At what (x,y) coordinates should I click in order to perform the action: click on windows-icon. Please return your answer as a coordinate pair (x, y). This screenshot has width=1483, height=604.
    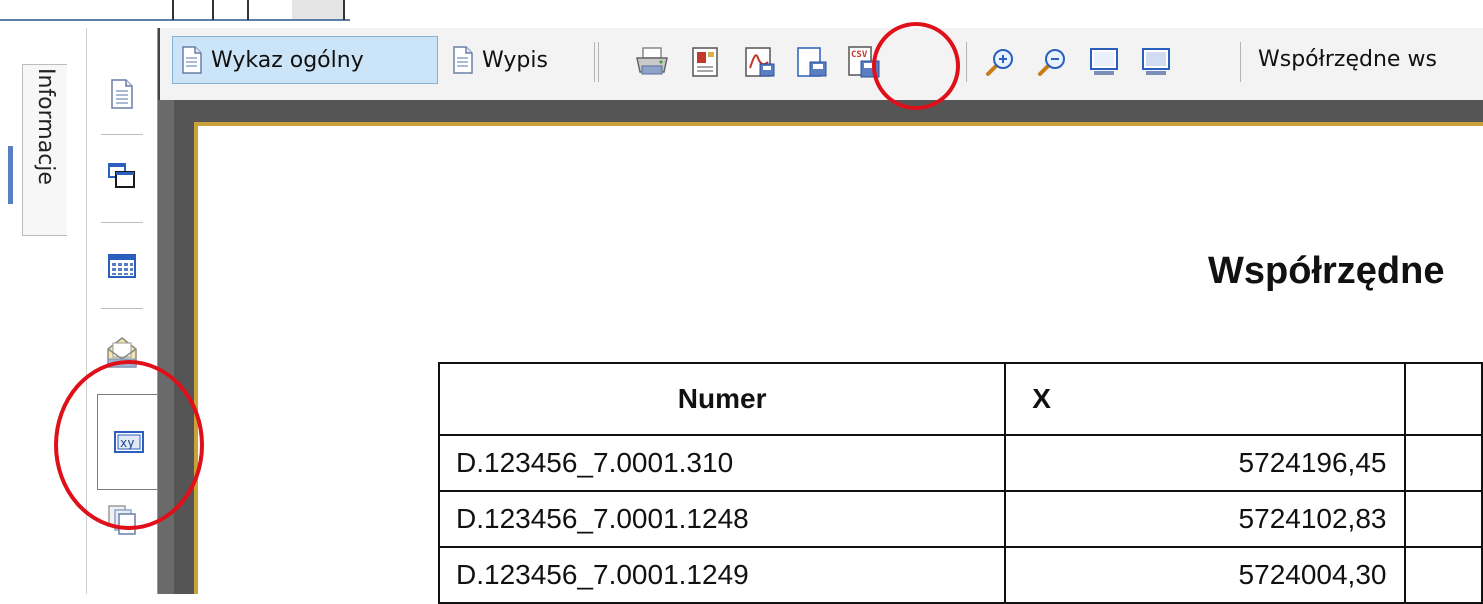
    Looking at the image, I should click on (121, 175).